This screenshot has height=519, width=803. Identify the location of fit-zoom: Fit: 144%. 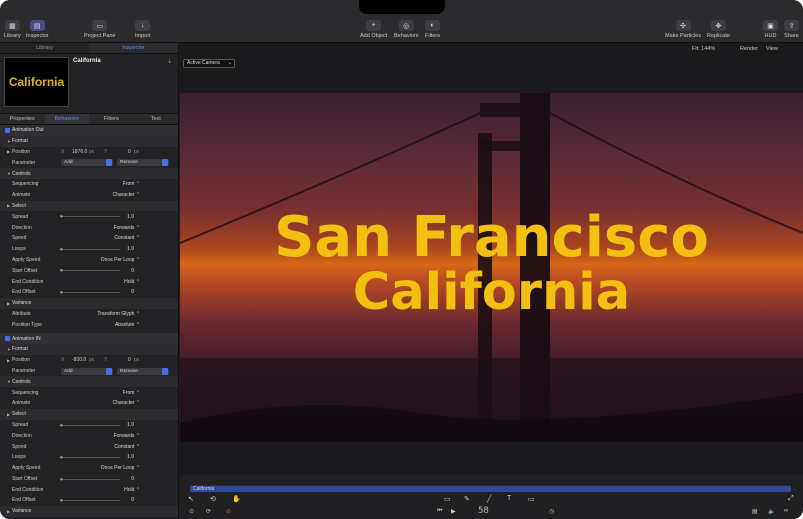
(703, 49).